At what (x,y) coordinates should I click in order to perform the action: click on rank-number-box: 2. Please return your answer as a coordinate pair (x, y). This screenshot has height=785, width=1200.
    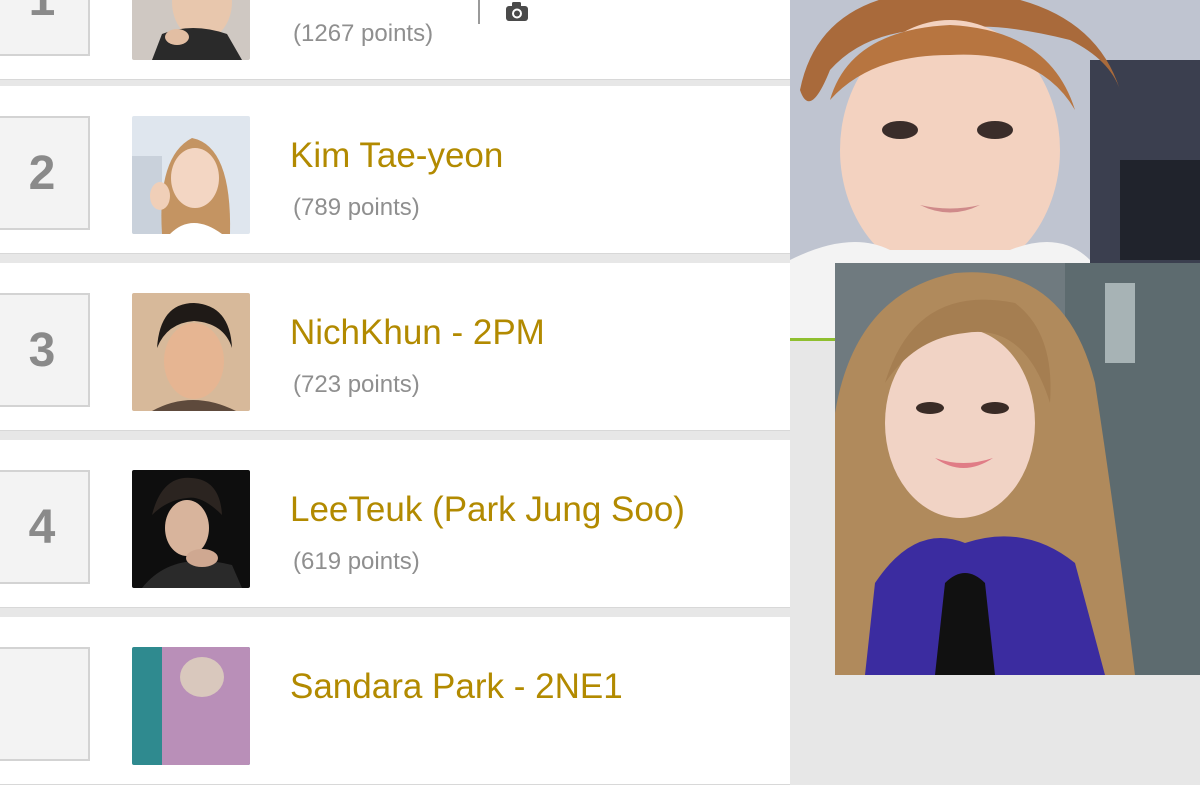
    Looking at the image, I should click on (45, 173).